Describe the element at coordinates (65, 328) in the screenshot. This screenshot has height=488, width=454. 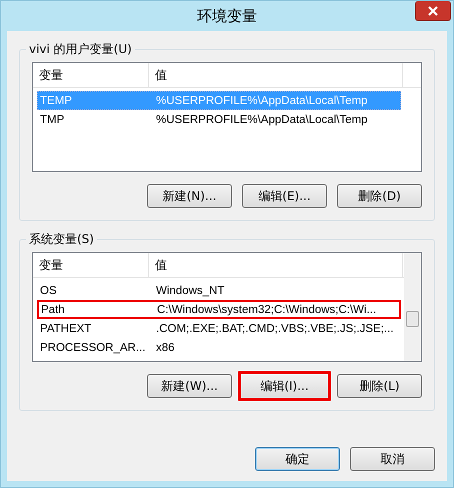
I see `variable-name: PATHEXT` at that location.